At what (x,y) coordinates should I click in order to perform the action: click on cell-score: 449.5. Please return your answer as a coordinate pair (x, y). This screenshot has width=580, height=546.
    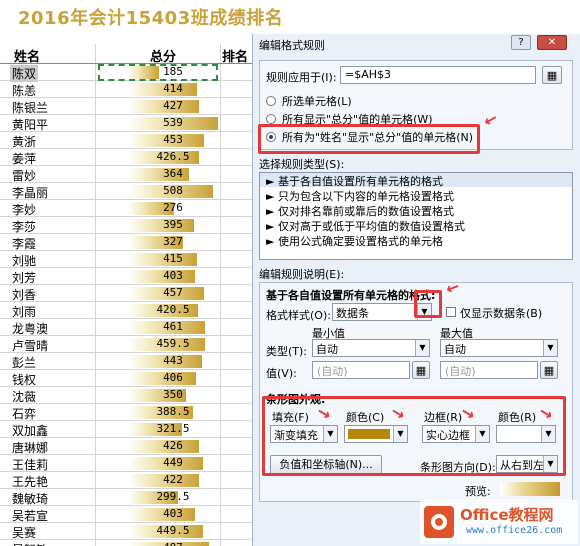
    Looking at the image, I should click on (173, 530).